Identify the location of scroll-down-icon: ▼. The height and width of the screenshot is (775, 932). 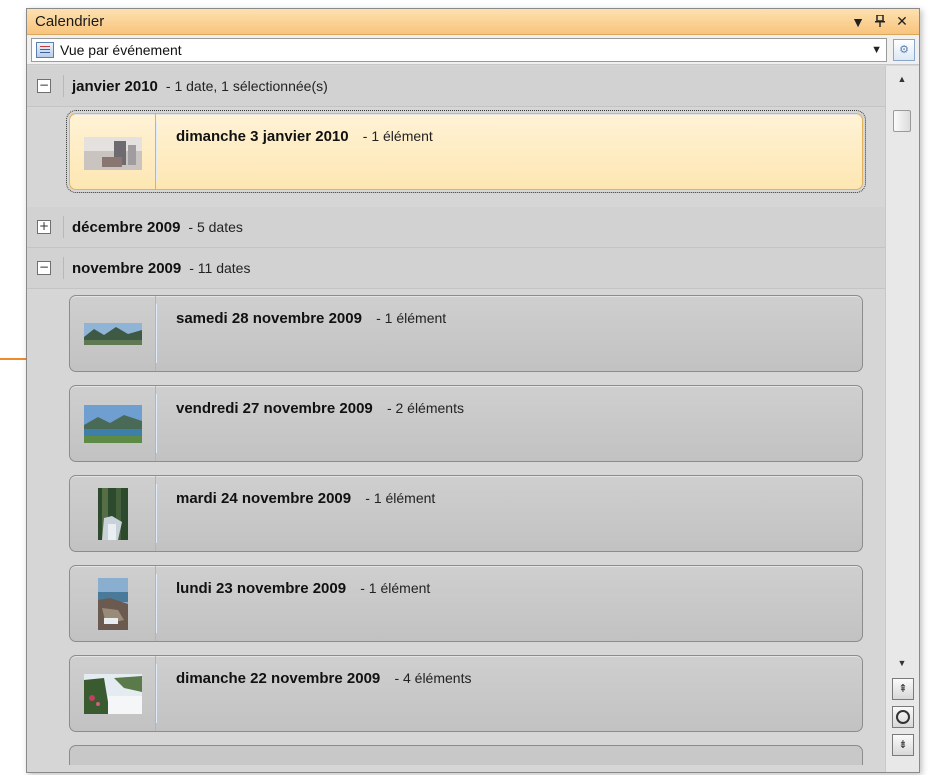
(902, 663).